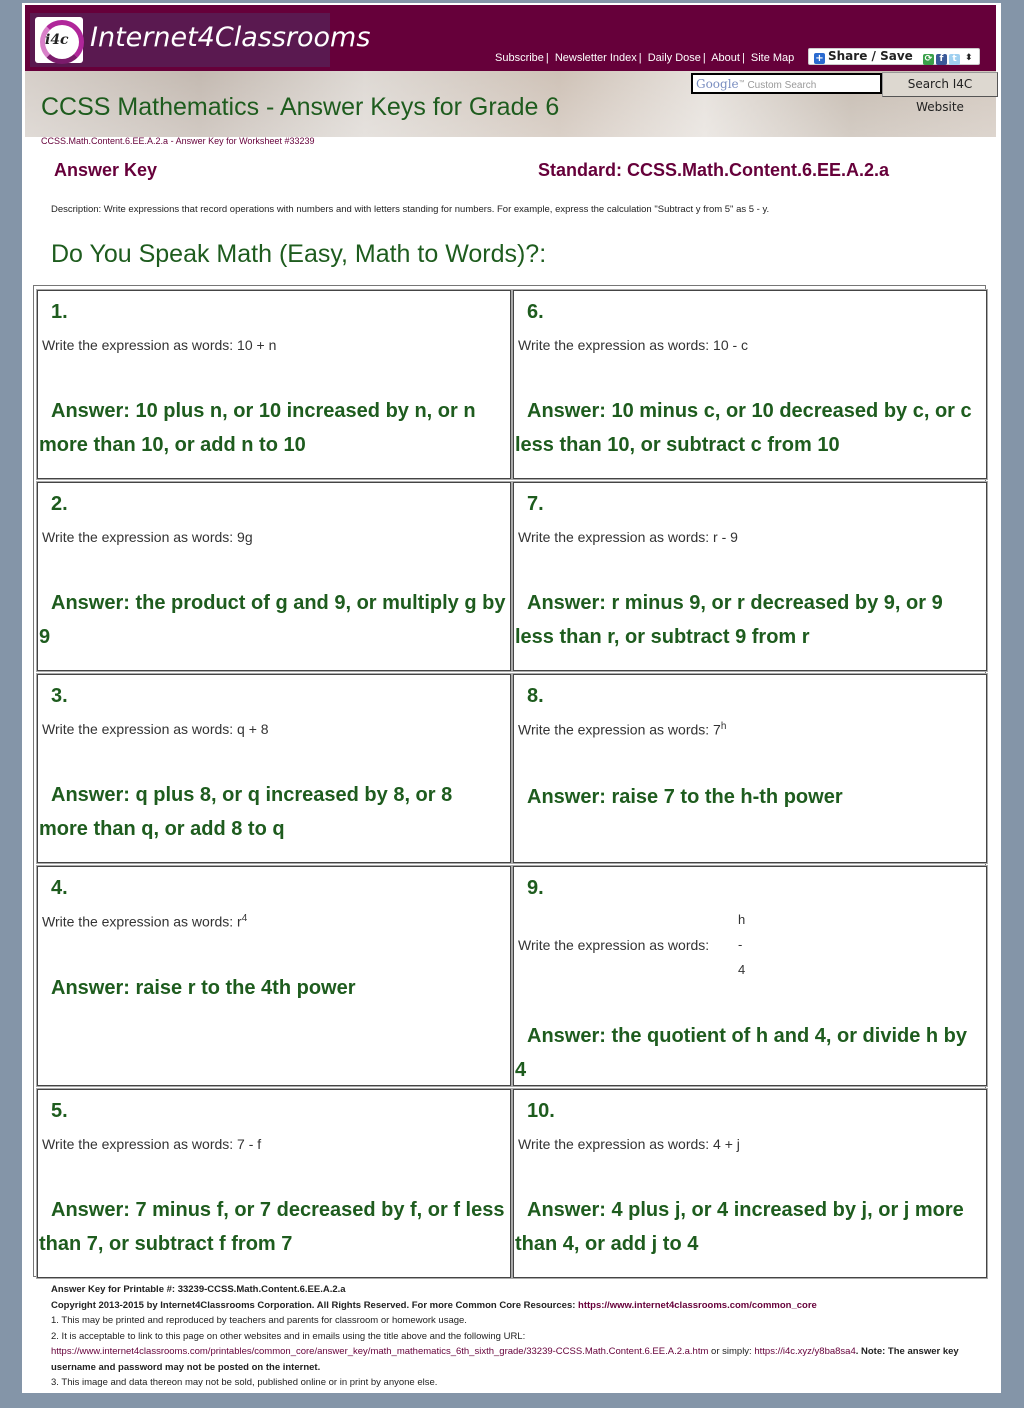 Image resolution: width=1024 pixels, height=1408 pixels. Describe the element at coordinates (717, 84) in the screenshot. I see `google-brand: Google` at that location.